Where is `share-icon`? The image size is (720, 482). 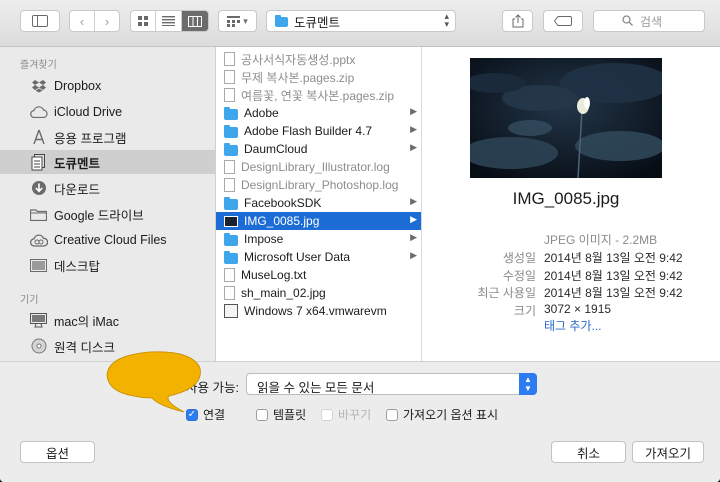 share-icon is located at coordinates (517, 21).